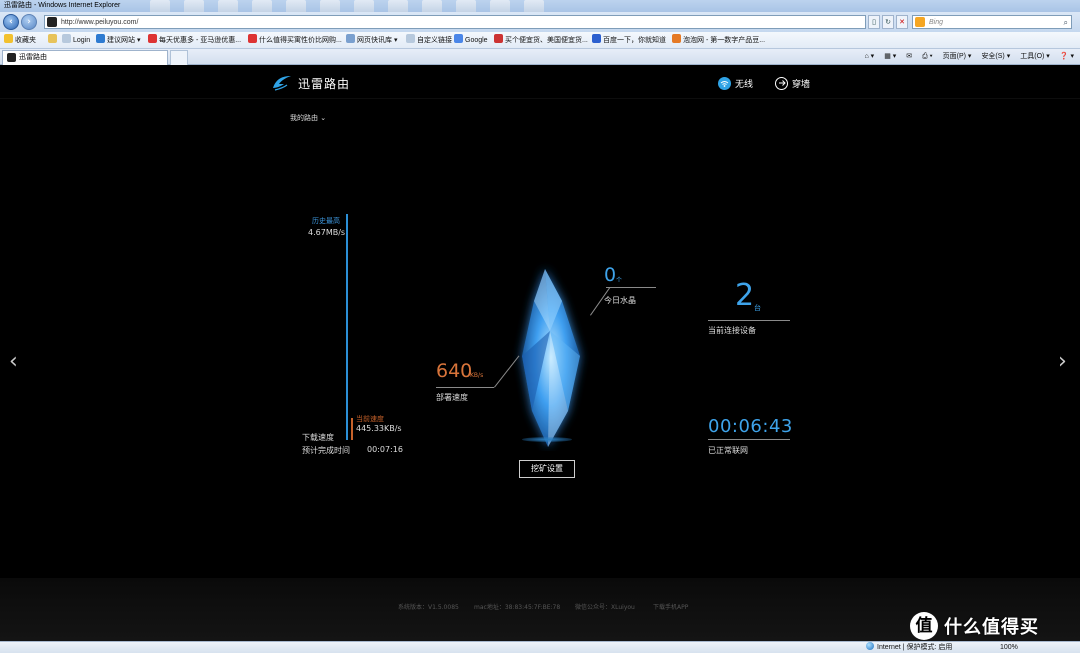  I want to click on zoom-control: 100%, so click(1009, 647).